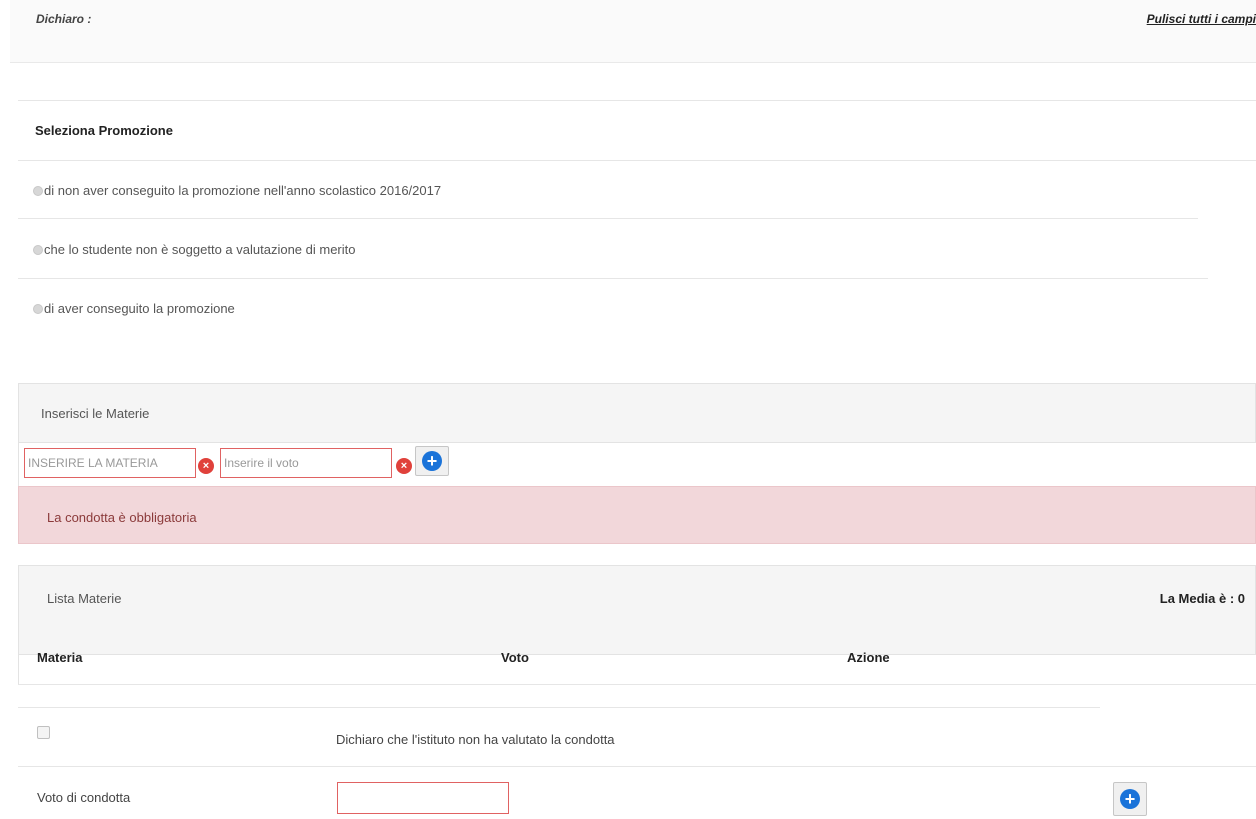 The image size is (1256, 819). What do you see at coordinates (43, 732) in the screenshot?
I see `condotta-not-evaluated-checkbox` at bounding box center [43, 732].